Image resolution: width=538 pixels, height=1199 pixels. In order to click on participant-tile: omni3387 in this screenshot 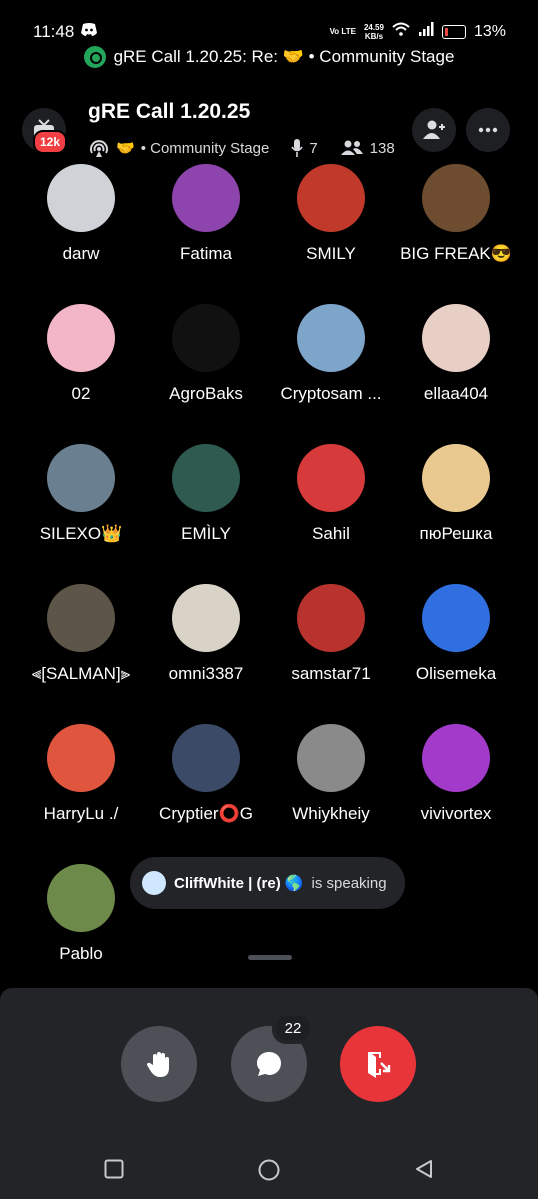, I will do `click(206, 634)`.